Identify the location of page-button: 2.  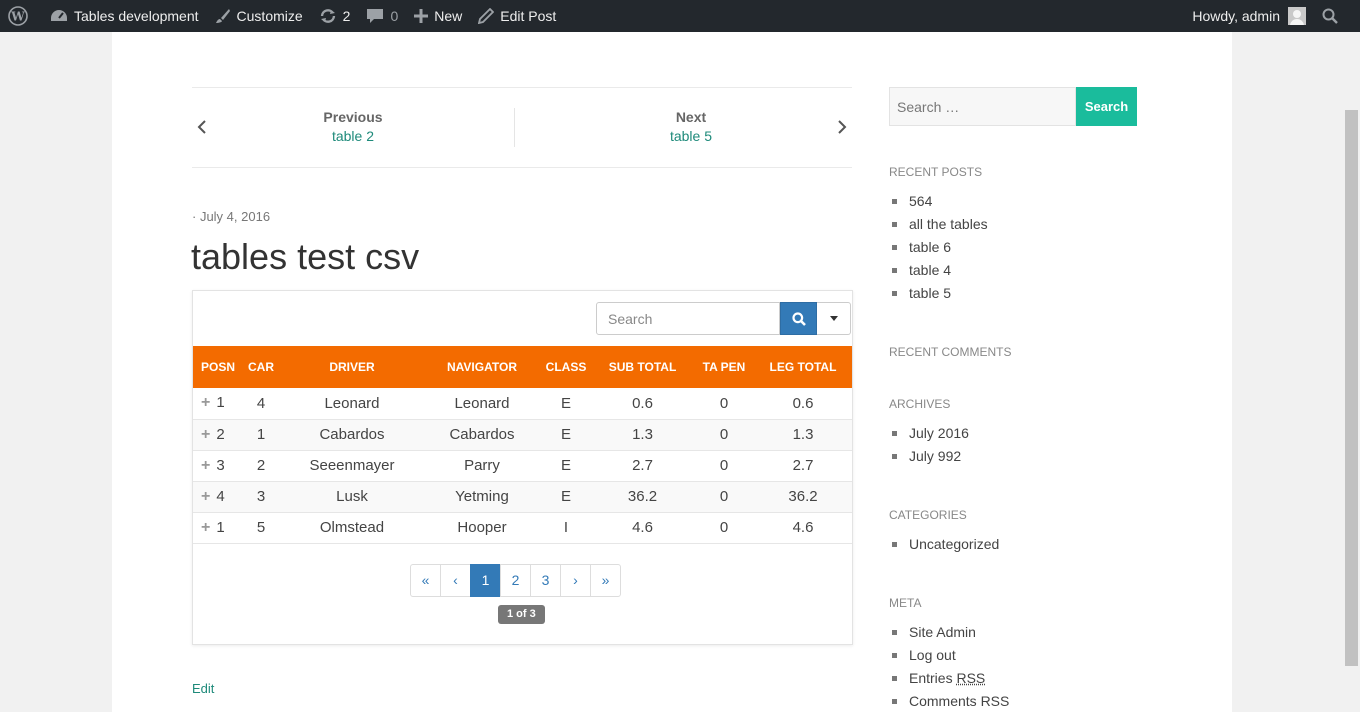
(515, 580).